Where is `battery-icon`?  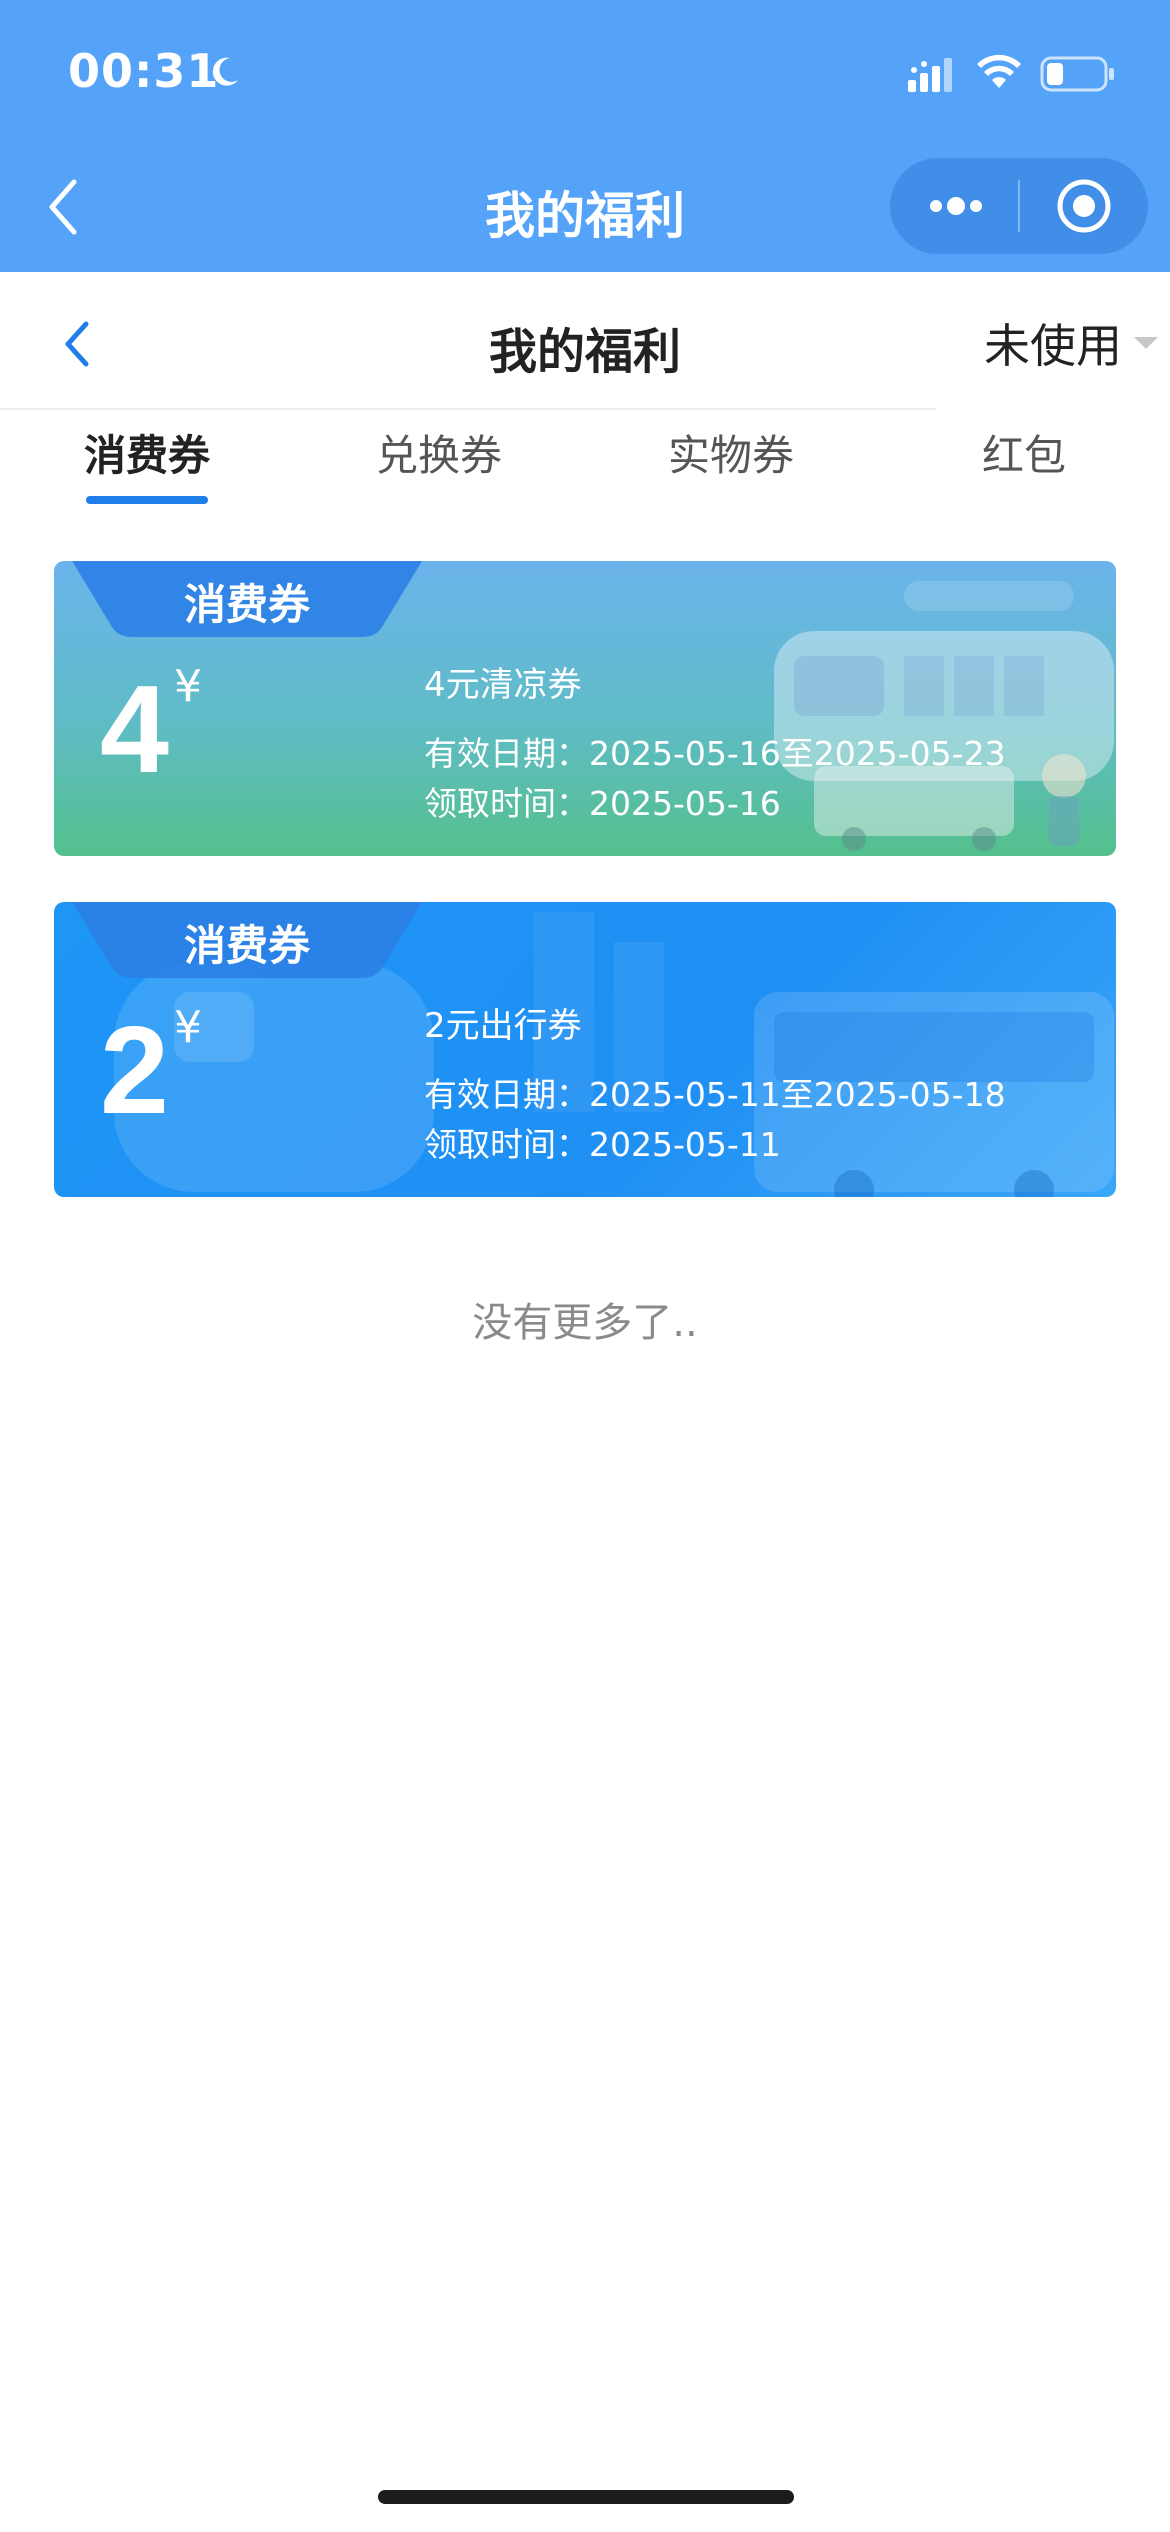
battery-icon is located at coordinates (1077, 74).